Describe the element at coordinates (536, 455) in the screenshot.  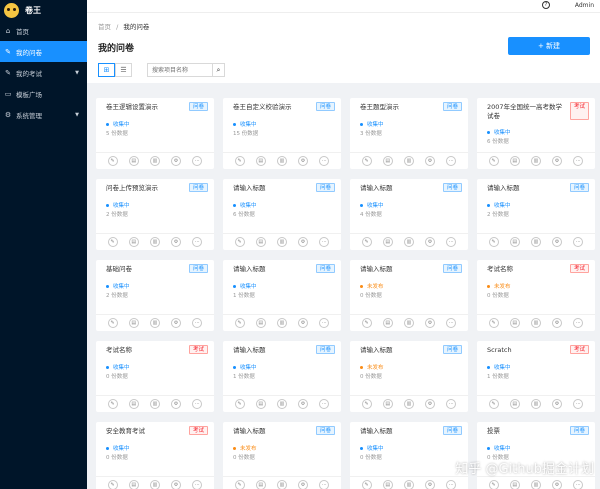
I see `project-card: 投票 问卷 收集中 0 份数据 ✎ ▤ ▥ ⚙ ⋯` at that location.